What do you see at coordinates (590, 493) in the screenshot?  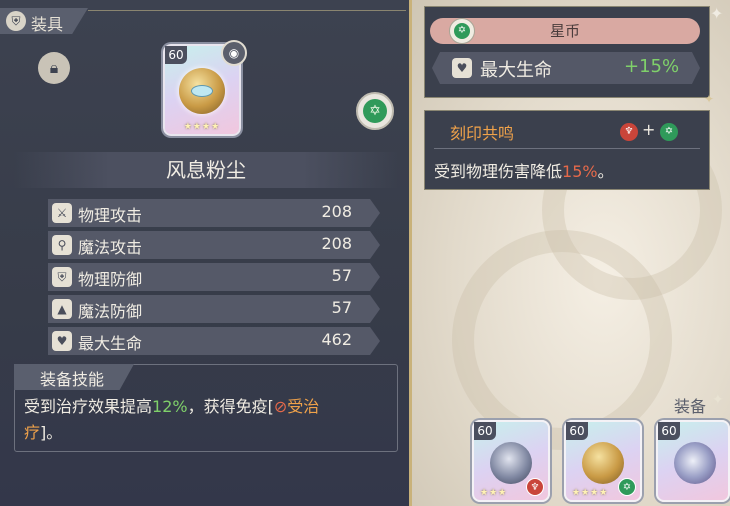 I see `slot-stars: ★★★★` at bounding box center [590, 493].